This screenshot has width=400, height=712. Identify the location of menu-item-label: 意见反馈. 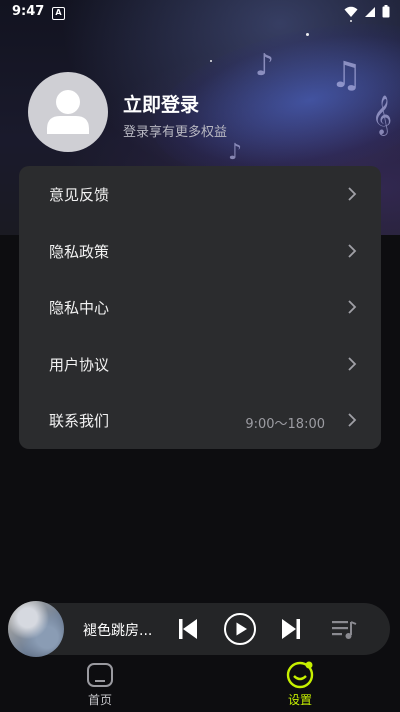
(79, 195).